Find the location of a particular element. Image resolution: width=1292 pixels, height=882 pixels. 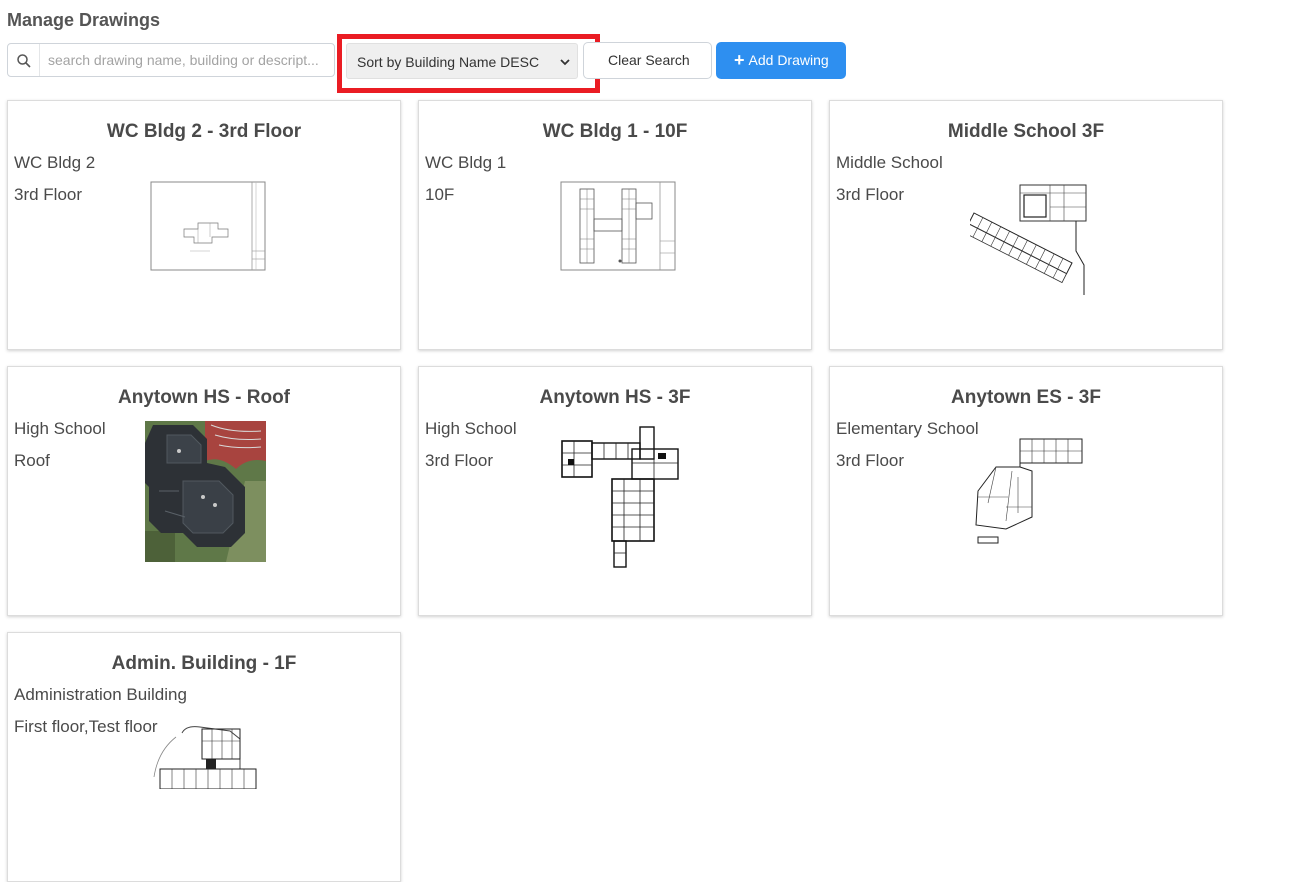

plus-icon: + is located at coordinates (739, 60).